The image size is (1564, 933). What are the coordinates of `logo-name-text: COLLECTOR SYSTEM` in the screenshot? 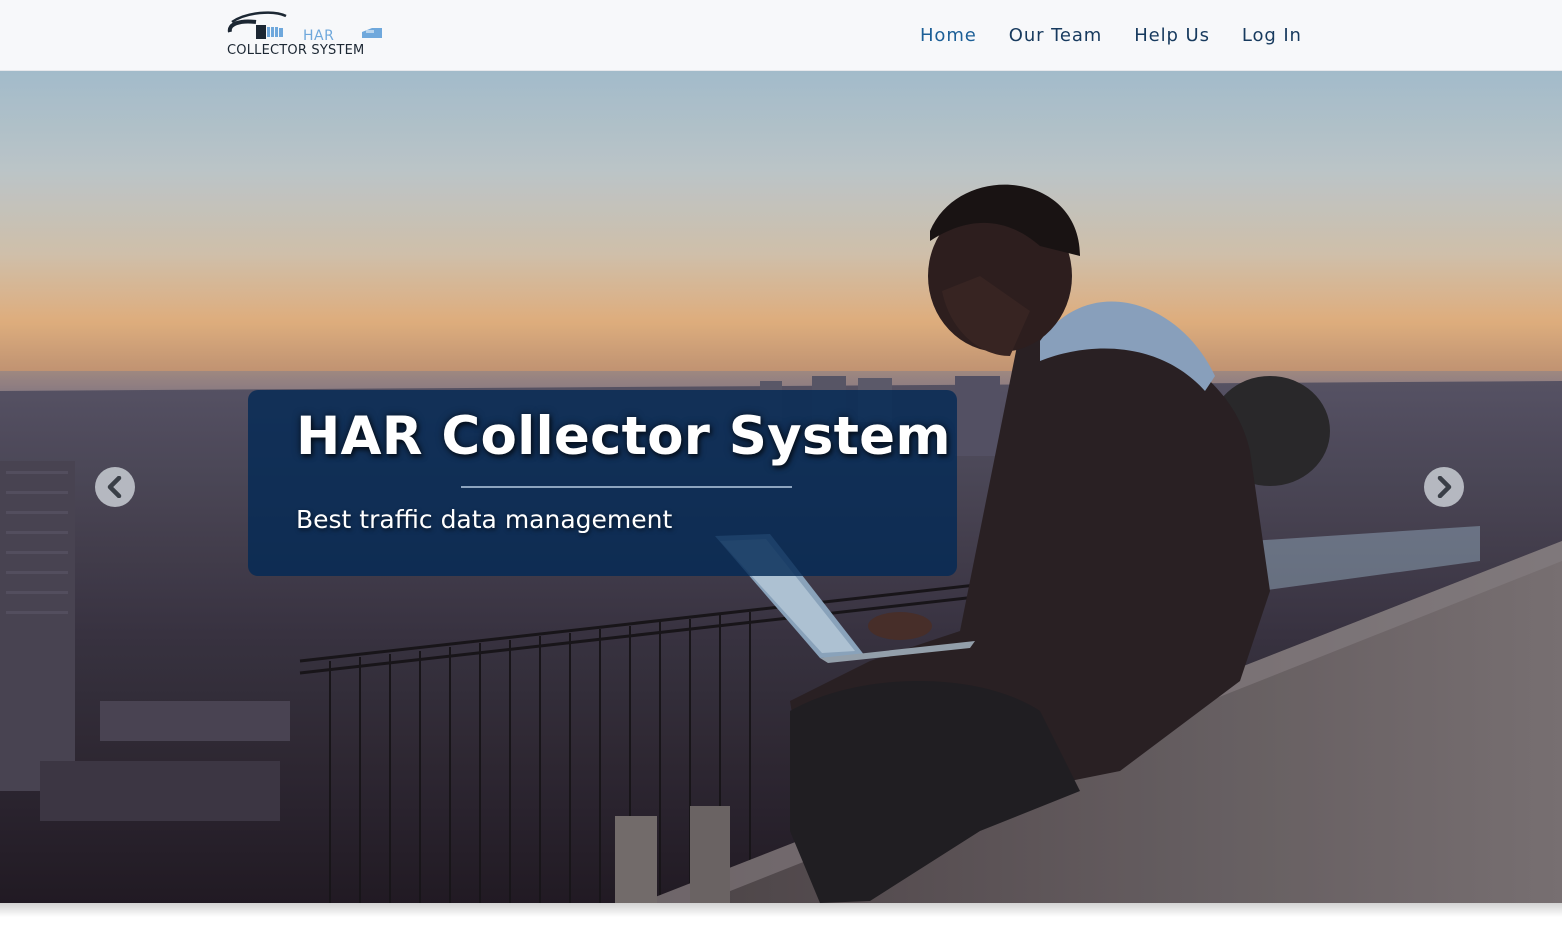 It's located at (296, 50).